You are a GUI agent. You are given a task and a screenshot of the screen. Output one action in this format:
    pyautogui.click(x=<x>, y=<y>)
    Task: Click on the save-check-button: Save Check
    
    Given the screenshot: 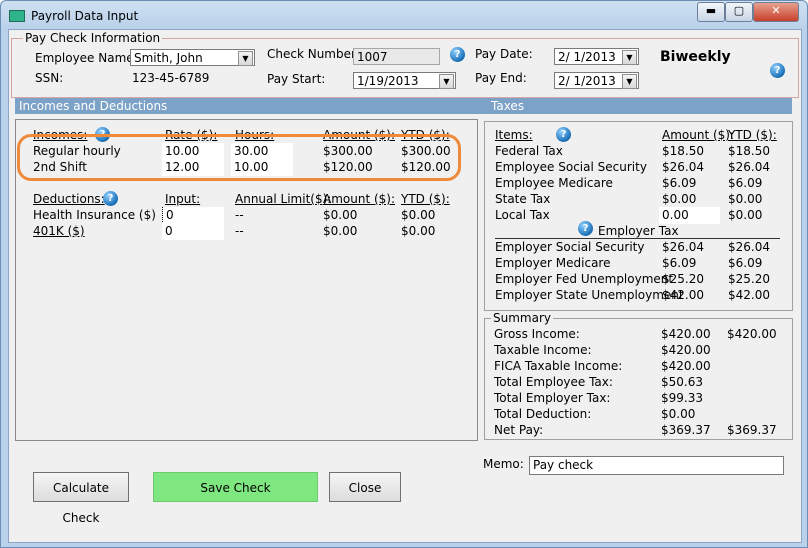 What is the action you would take?
    pyautogui.click(x=235, y=487)
    